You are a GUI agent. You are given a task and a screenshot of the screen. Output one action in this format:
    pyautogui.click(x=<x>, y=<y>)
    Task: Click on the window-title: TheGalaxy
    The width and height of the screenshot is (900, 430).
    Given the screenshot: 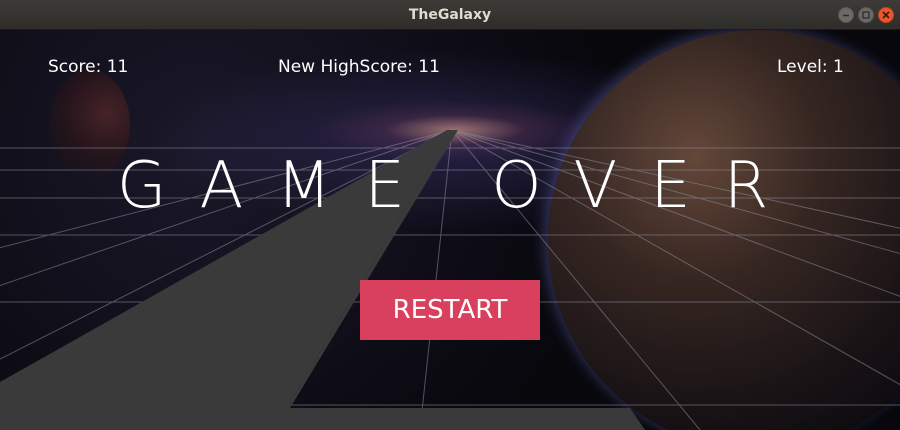 What is the action you would take?
    pyautogui.click(x=450, y=15)
    